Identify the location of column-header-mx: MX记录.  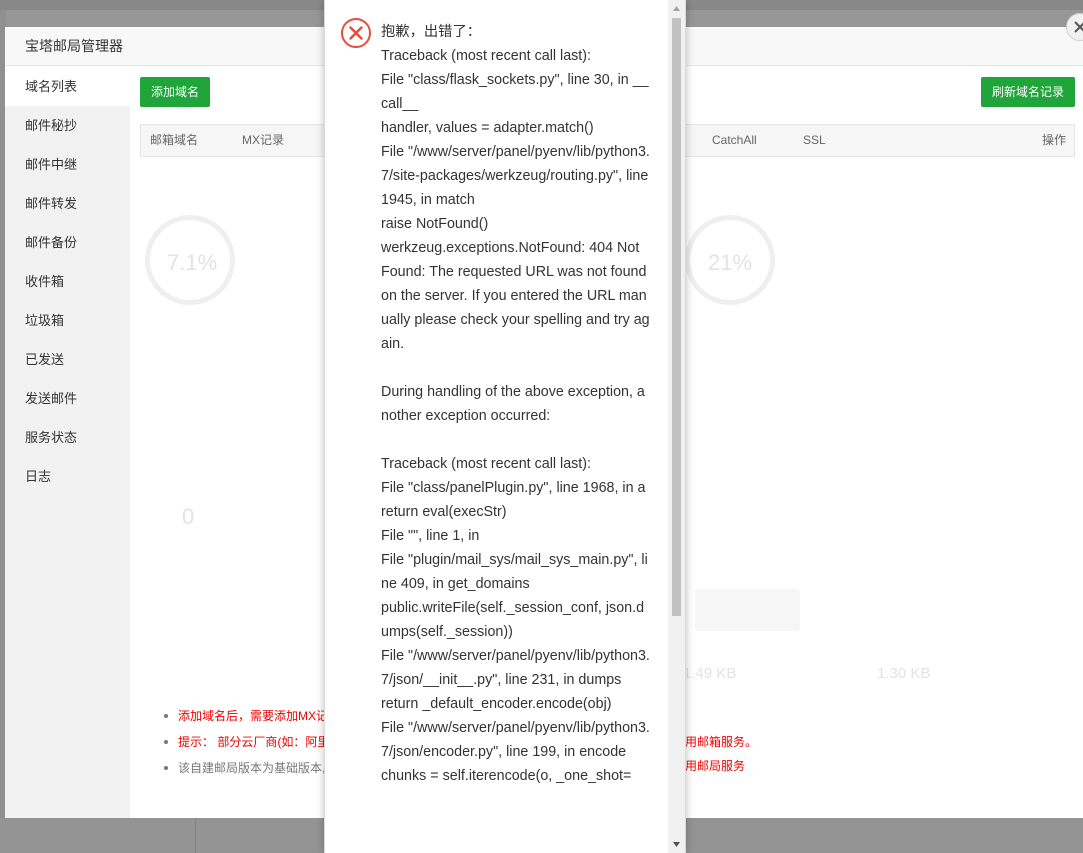
(263, 140).